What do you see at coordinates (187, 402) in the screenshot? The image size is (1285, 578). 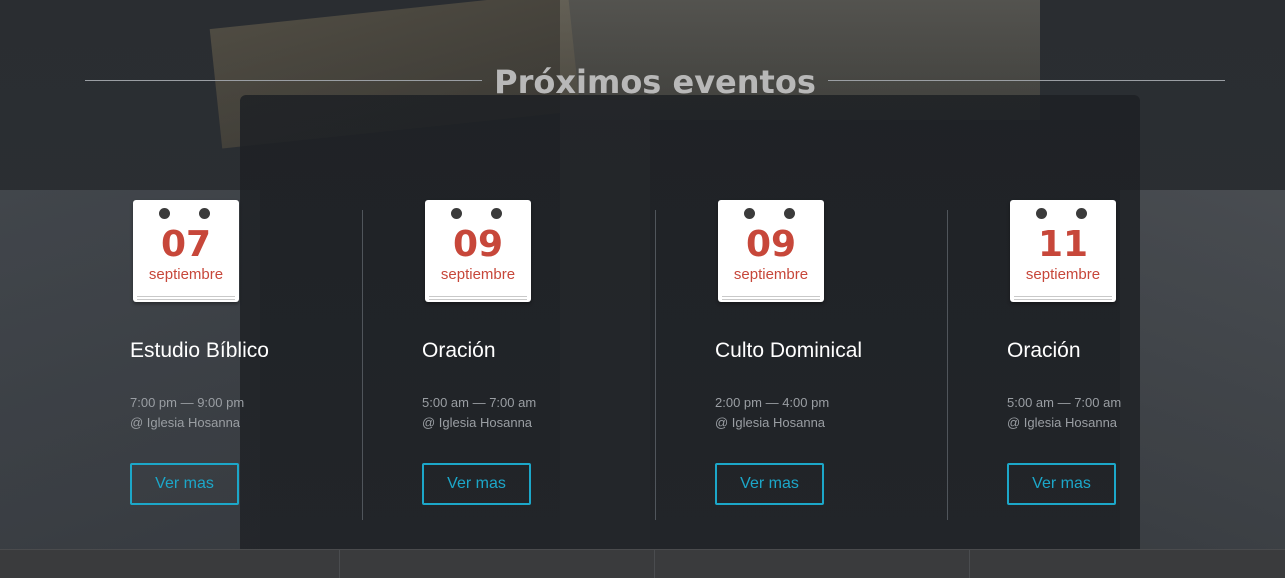 I see `event-time: 7:00 pm — 9:00 pm` at bounding box center [187, 402].